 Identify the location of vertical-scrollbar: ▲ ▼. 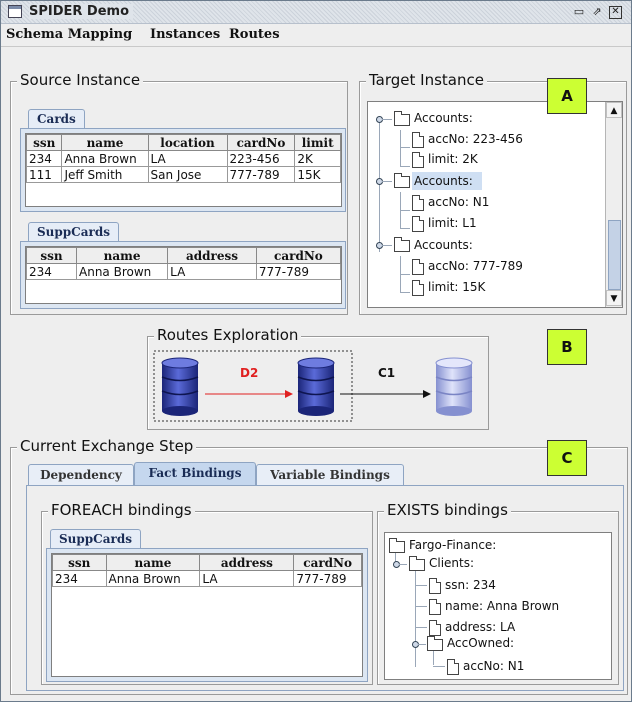
(613, 204).